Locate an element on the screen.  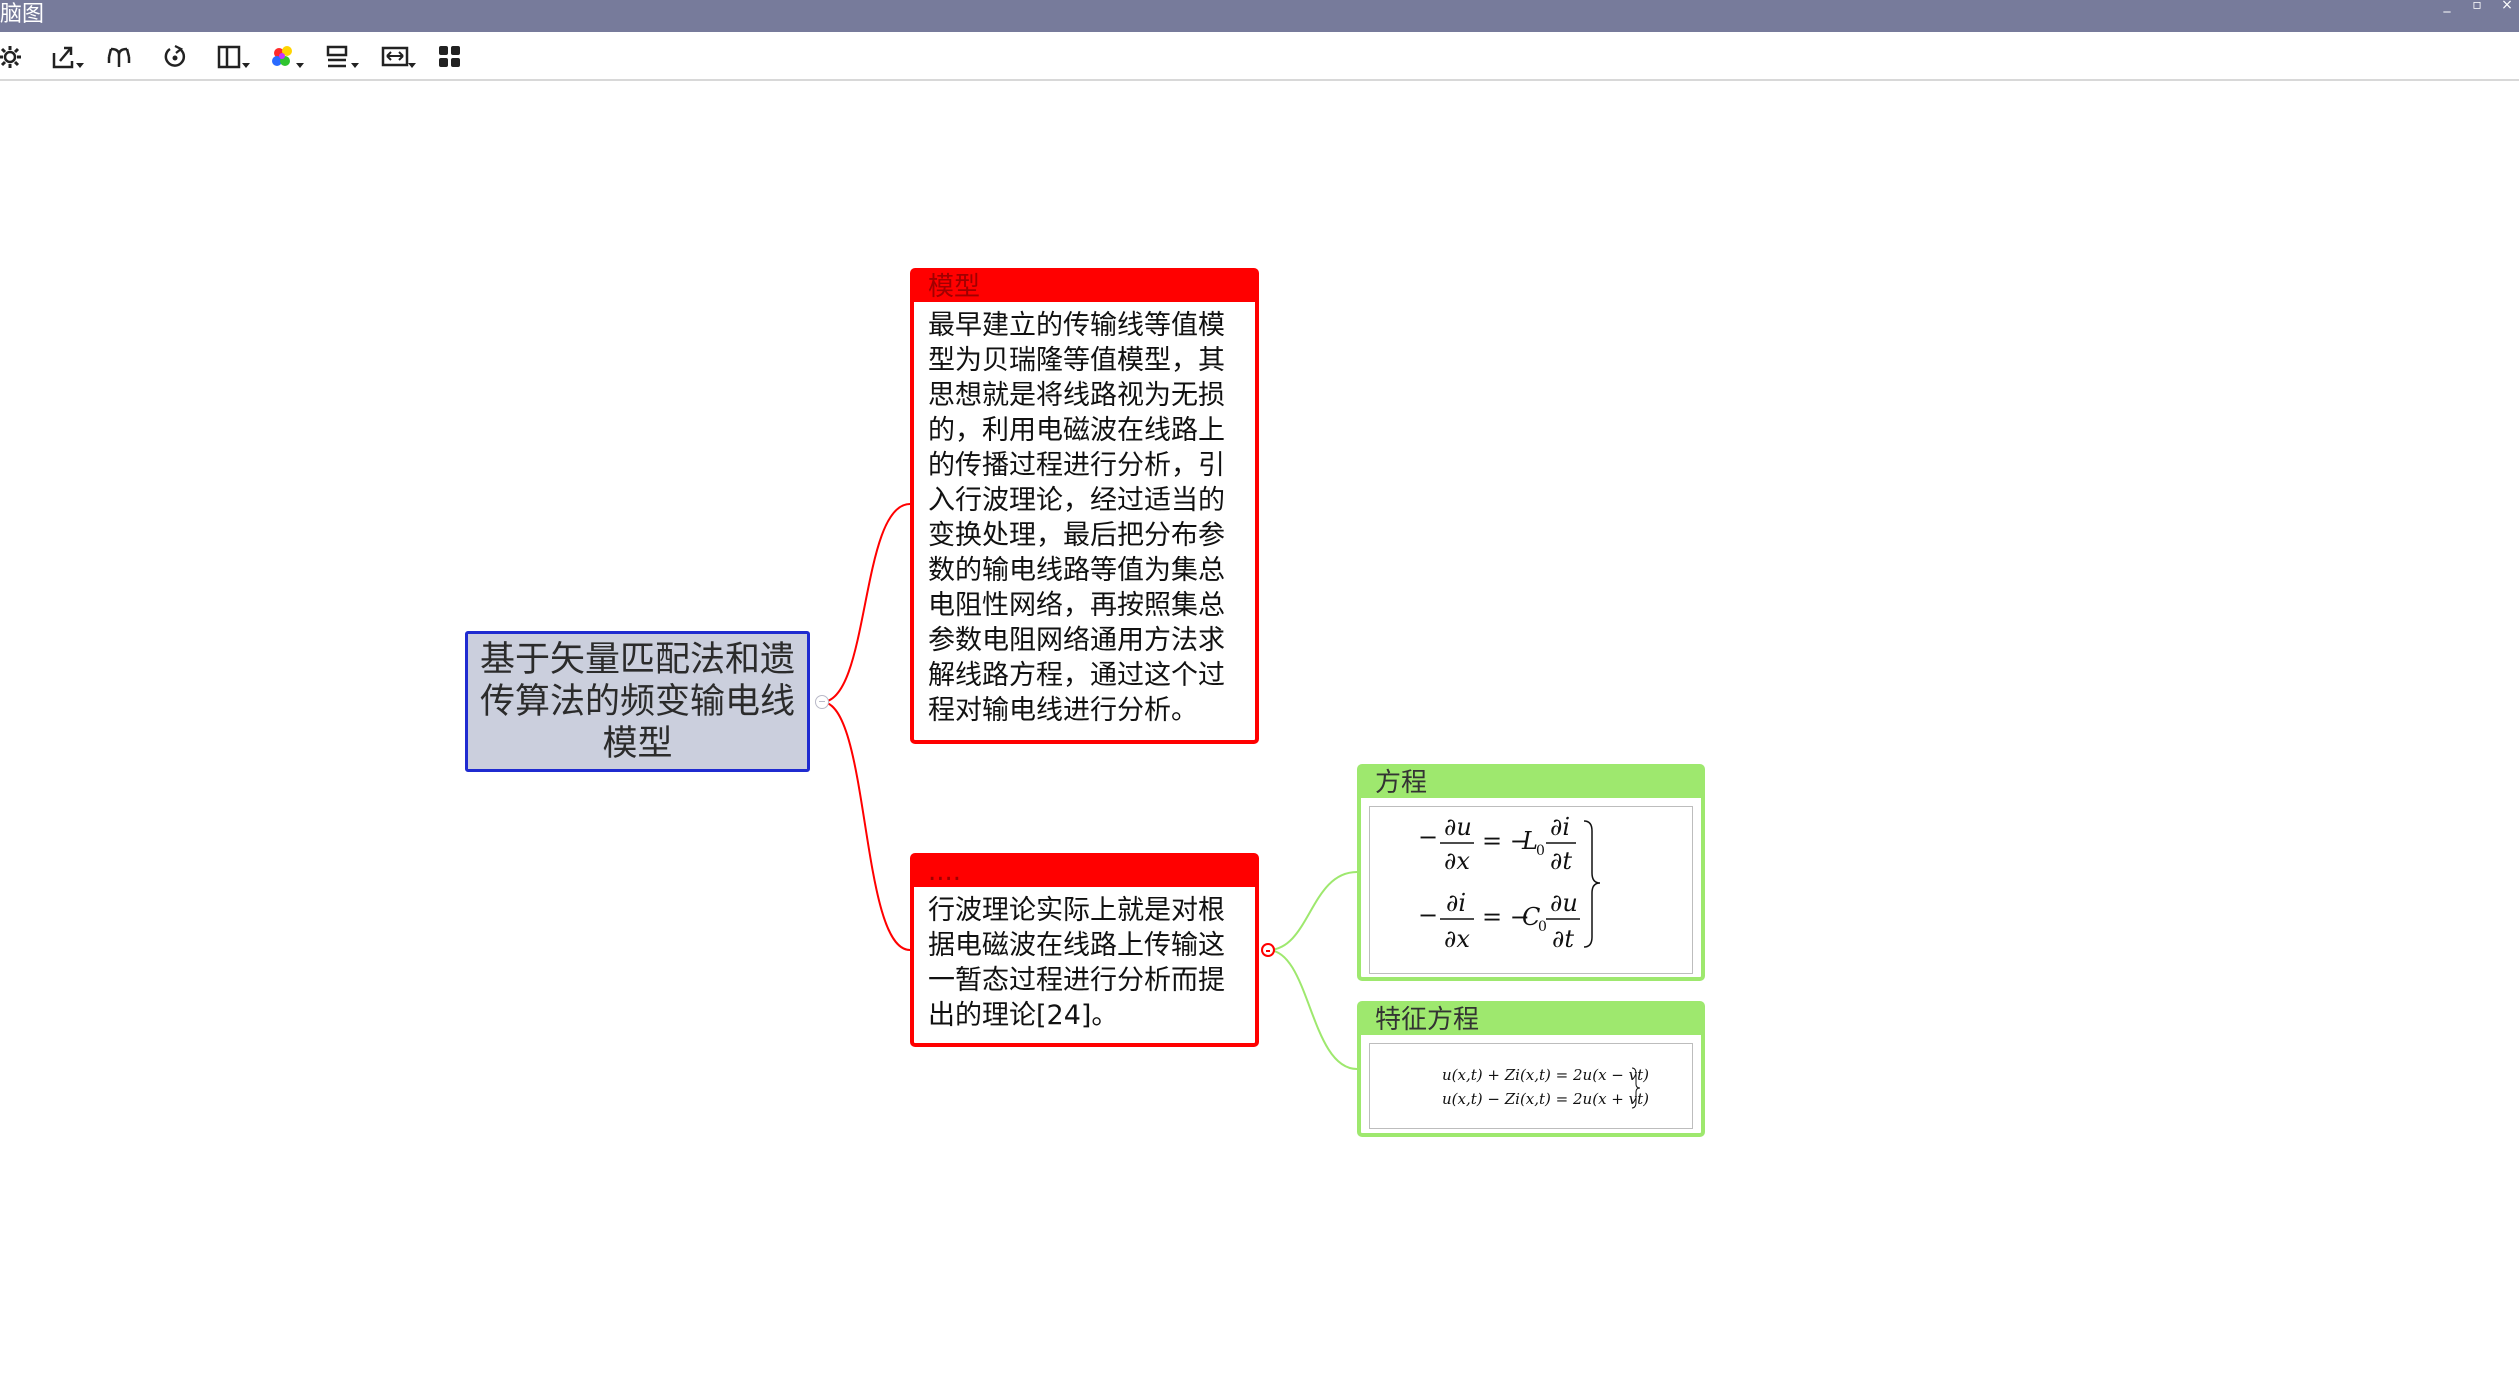
gear-icon is located at coordinates (10, 57).